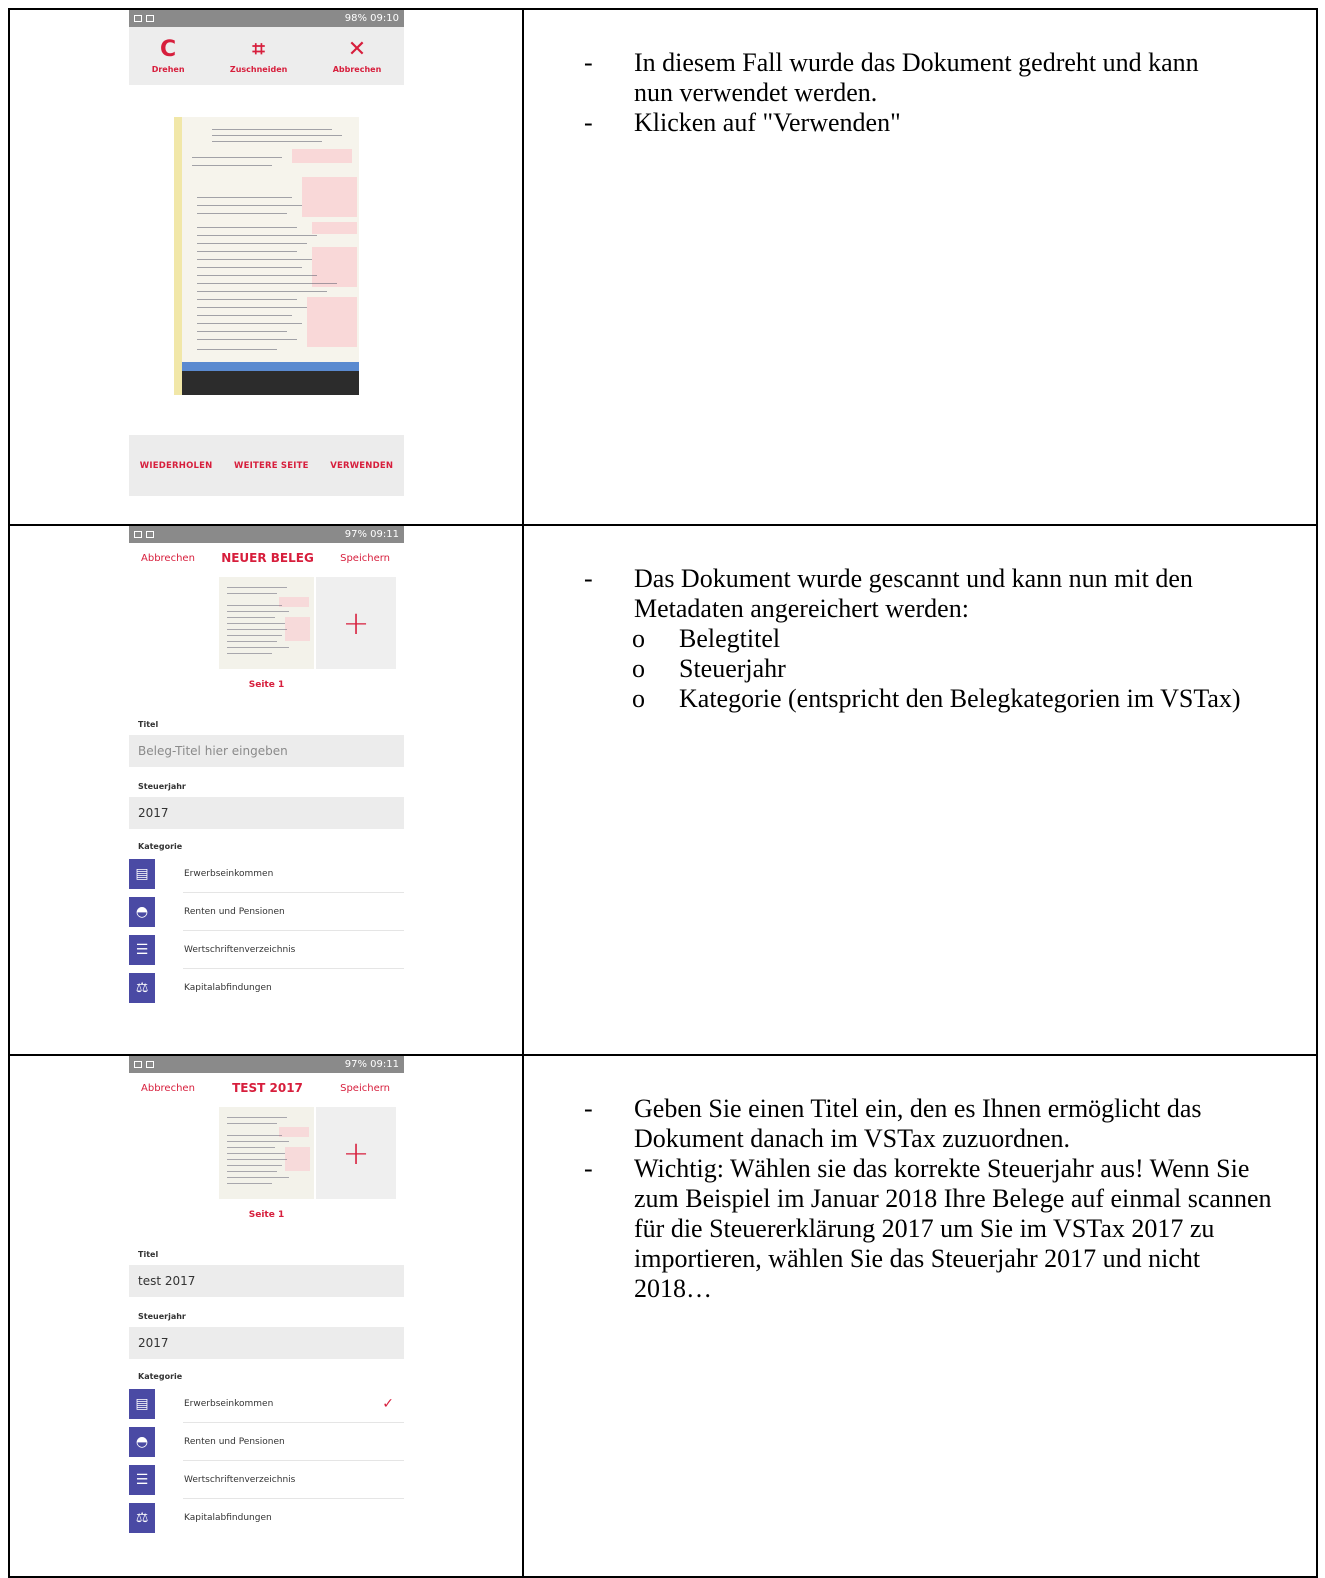 This screenshot has height=1578, width=1325. I want to click on bullet-item: - Klicken auf "Verwenden", so click(742, 122).